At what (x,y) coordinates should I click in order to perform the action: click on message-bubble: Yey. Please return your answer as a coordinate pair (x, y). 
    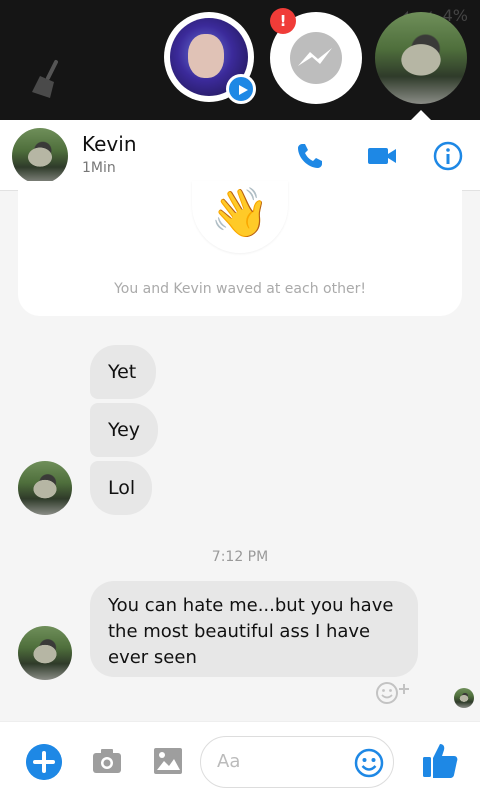
    Looking at the image, I should click on (124, 430).